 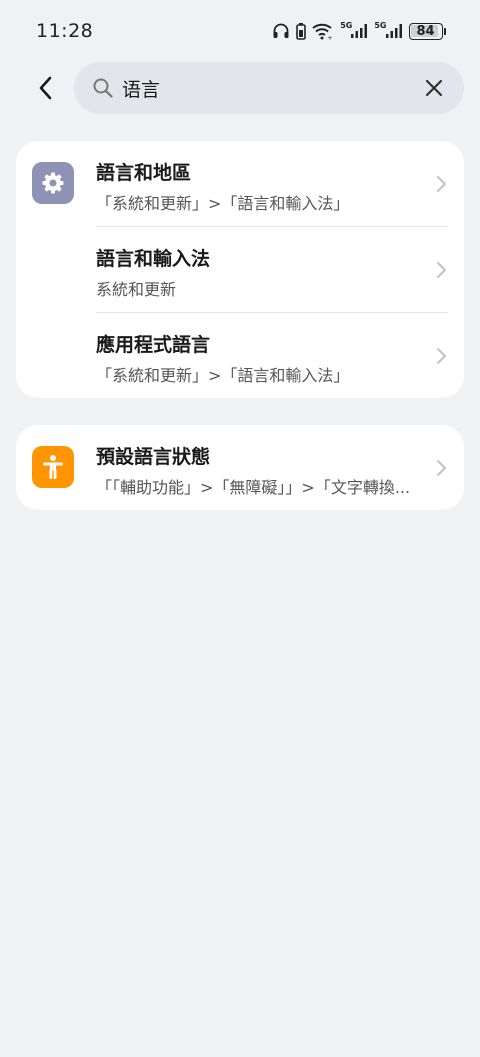 What do you see at coordinates (103, 88) in the screenshot?
I see `search-icon` at bounding box center [103, 88].